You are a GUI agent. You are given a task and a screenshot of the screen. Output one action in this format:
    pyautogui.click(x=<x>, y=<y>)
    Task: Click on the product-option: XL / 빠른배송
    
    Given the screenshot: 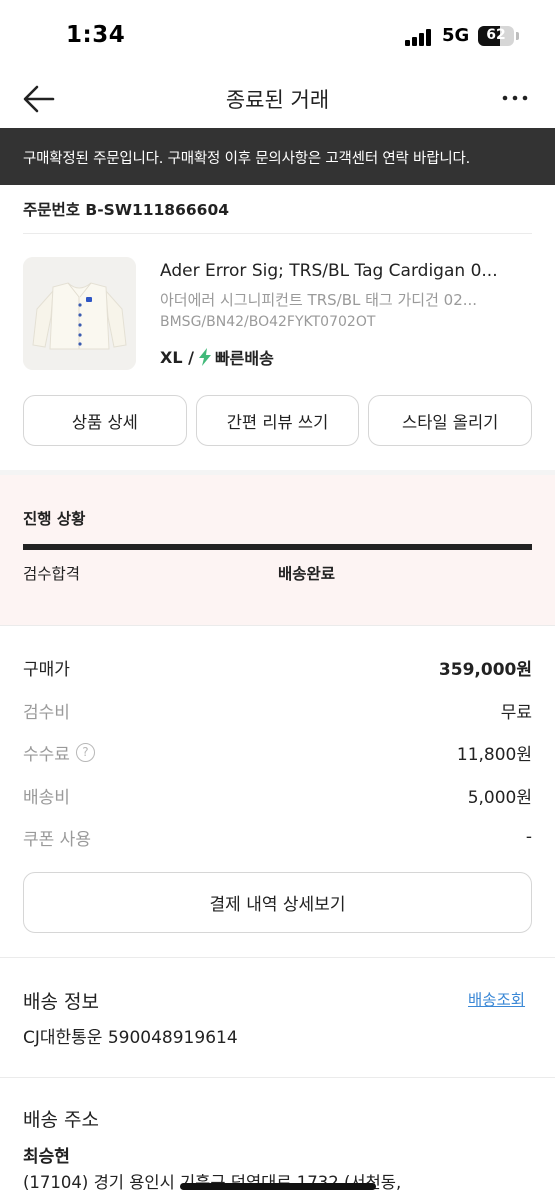 What is the action you would take?
    pyautogui.click(x=217, y=357)
    